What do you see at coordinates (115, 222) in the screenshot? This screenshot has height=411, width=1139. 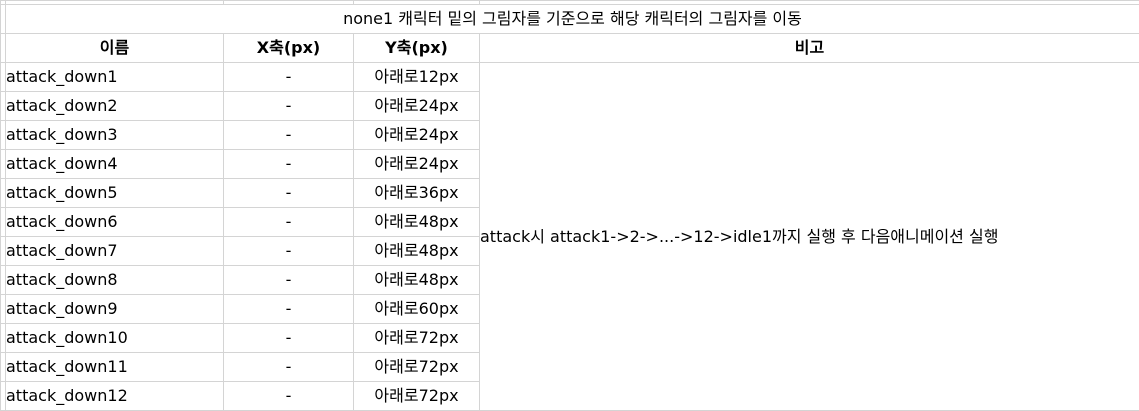 I see `name-cell: attack_down6` at bounding box center [115, 222].